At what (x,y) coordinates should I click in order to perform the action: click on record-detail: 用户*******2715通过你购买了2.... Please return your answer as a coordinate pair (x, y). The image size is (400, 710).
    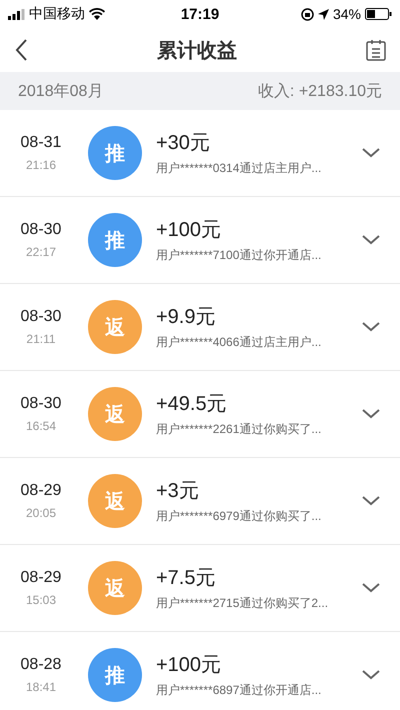
    Looking at the image, I should click on (243, 603).